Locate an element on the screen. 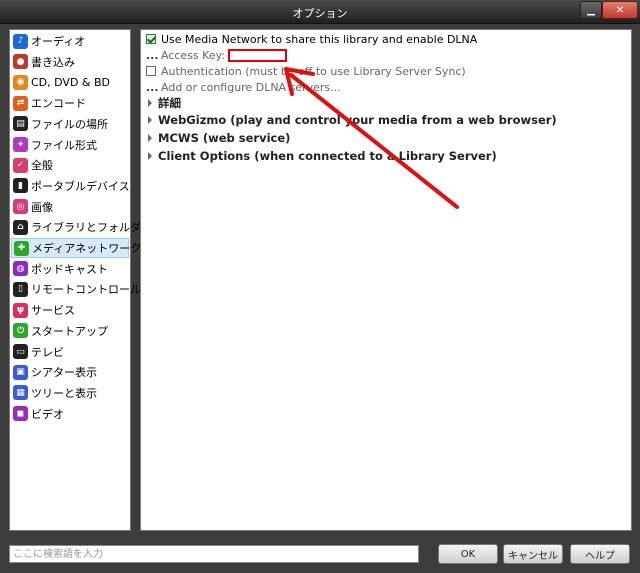 The width and height of the screenshot is (640, 573). sidebar-item: ● 書き込み is located at coordinates (70, 62).